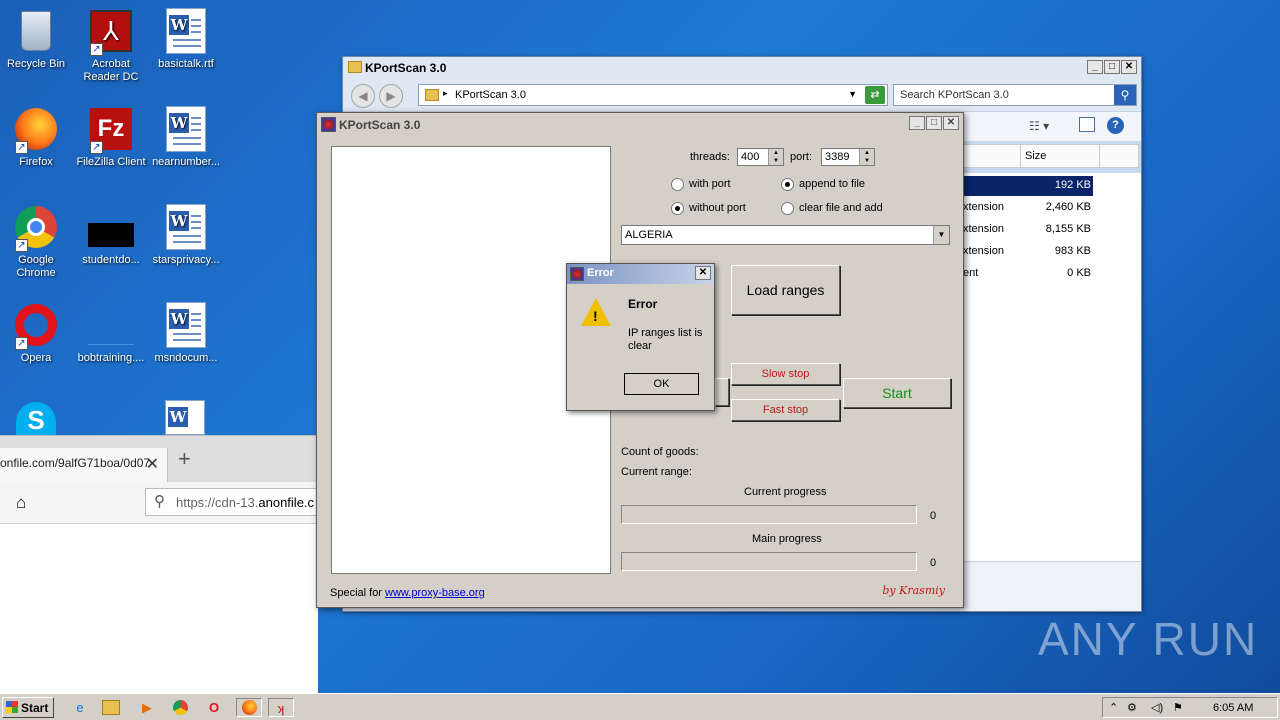 This screenshot has width=1280, height=720. What do you see at coordinates (1157, 707) in the screenshot?
I see `volume-icon: ◁)` at bounding box center [1157, 707].